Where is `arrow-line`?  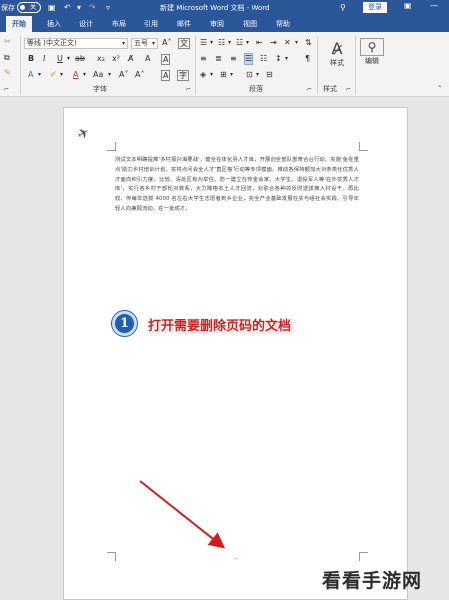
arrow-line is located at coordinates (182, 514).